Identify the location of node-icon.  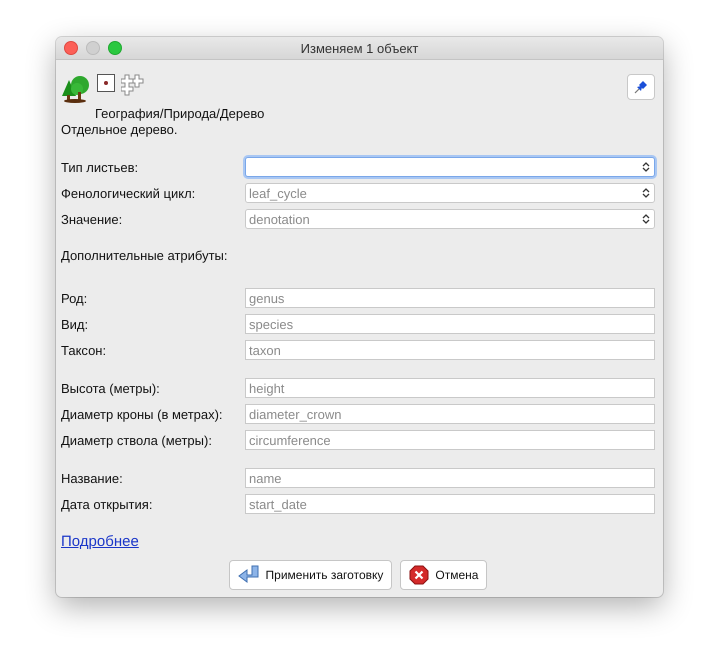
(106, 83).